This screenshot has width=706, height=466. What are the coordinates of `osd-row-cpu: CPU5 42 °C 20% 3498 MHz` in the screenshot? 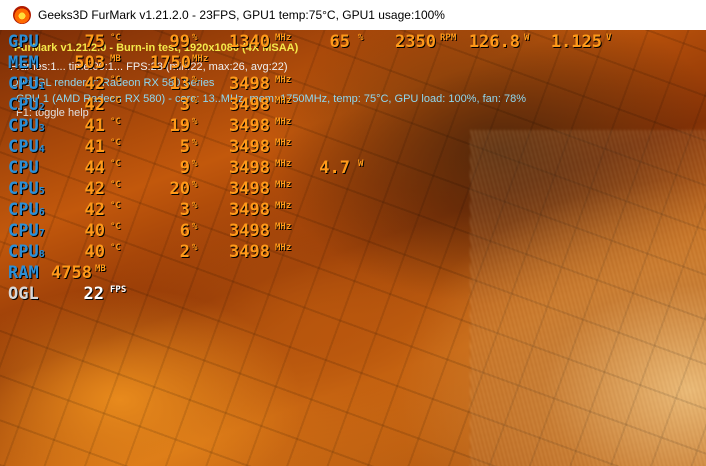 It's located at (353, 189).